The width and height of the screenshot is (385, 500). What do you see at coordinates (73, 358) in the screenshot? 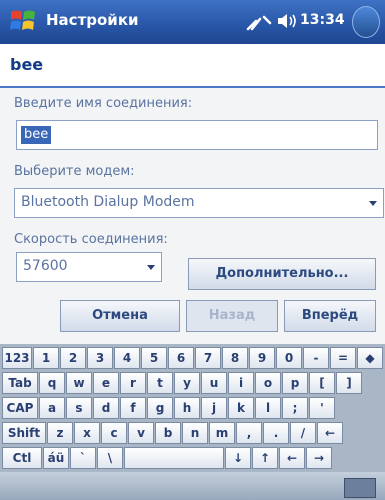
I see `keyboard-key: 2` at bounding box center [73, 358].